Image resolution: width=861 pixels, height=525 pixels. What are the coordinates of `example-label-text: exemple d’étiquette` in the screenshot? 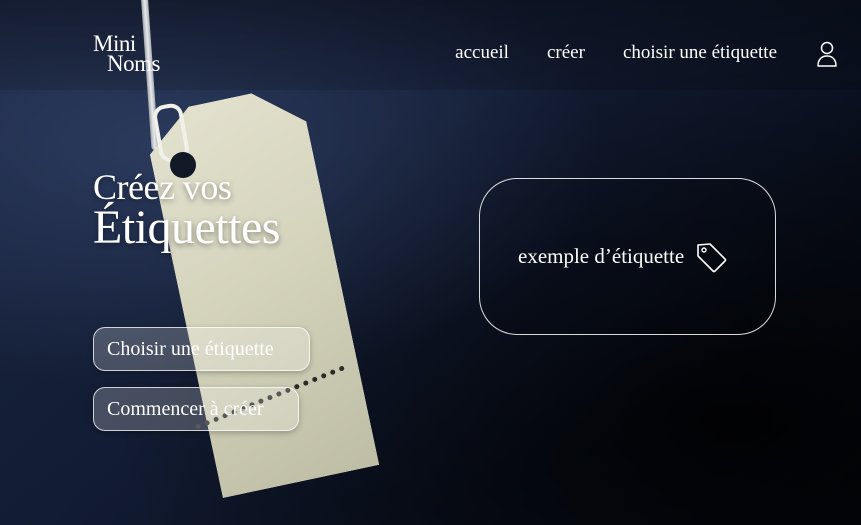 It's located at (601, 256).